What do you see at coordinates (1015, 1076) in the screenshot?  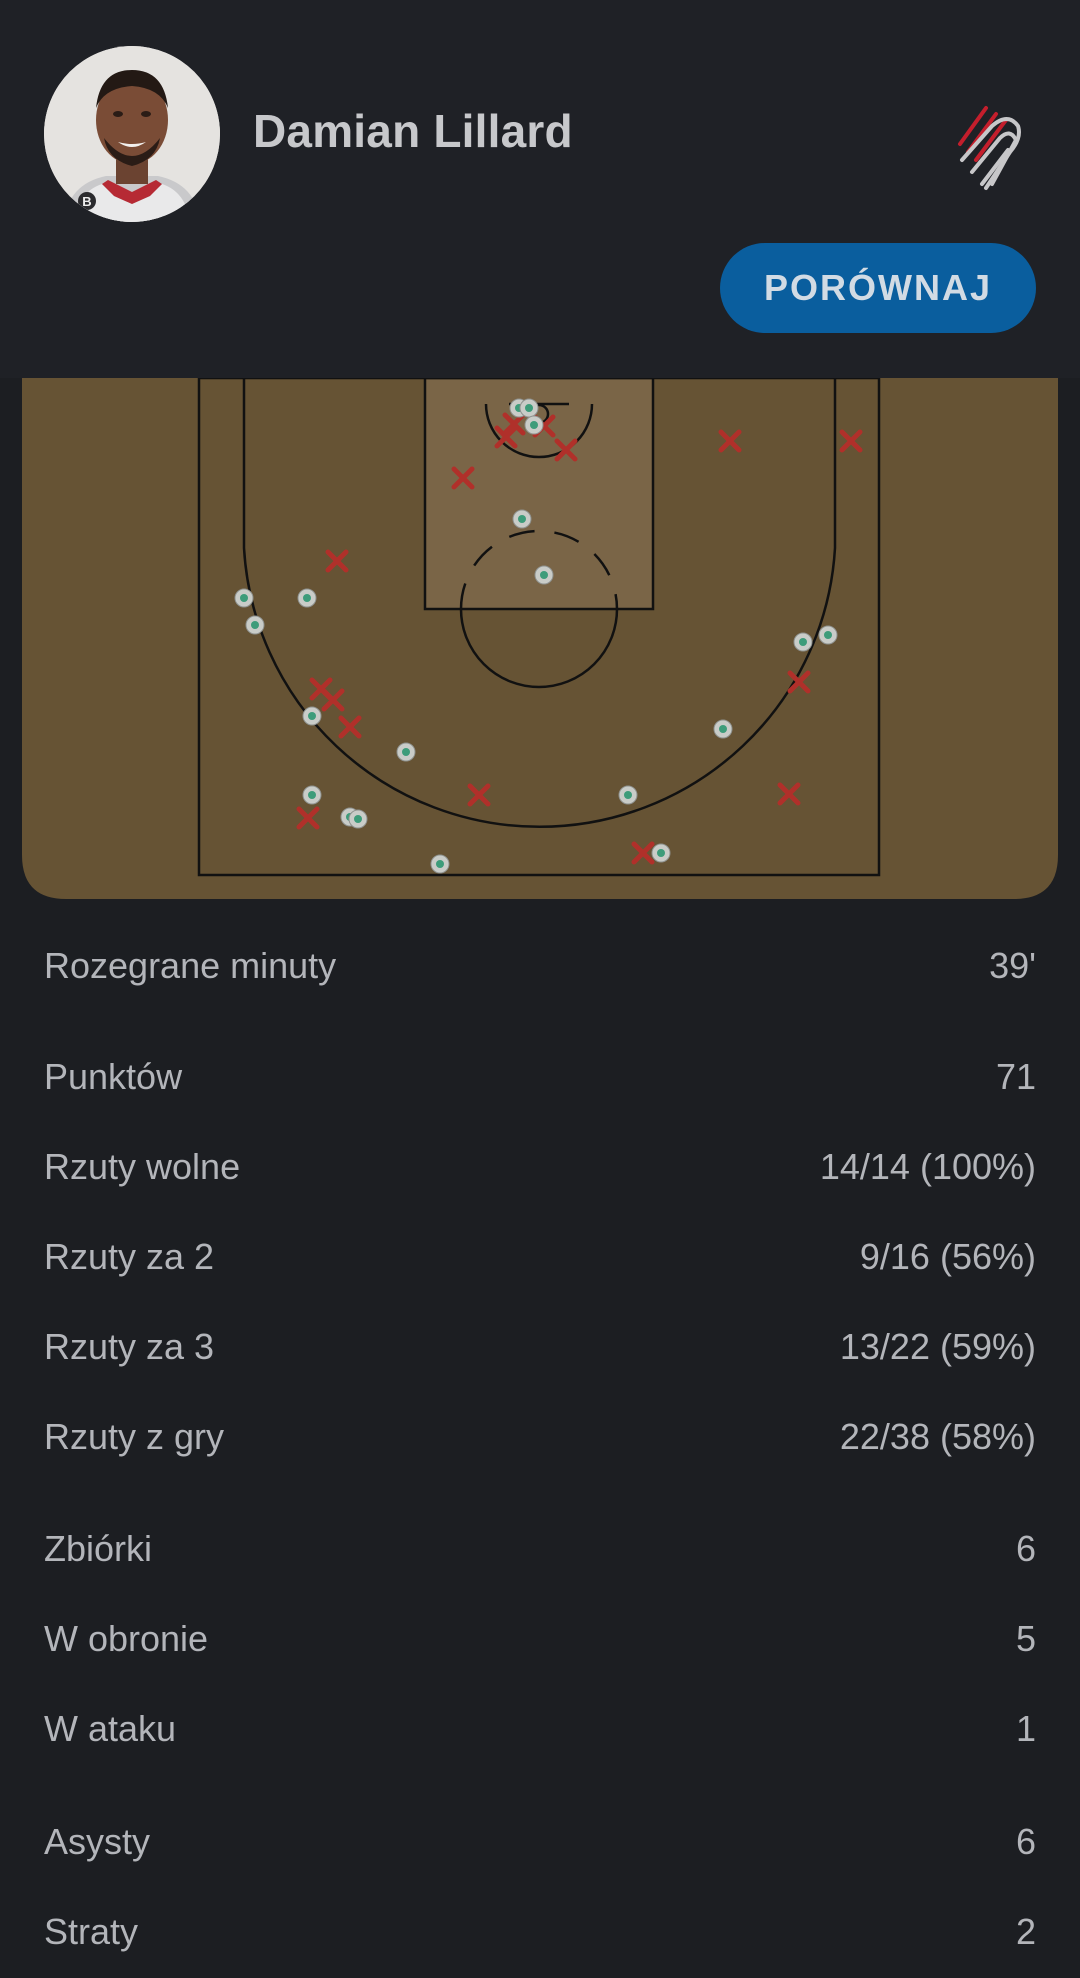 I see `stat-value: 71` at bounding box center [1015, 1076].